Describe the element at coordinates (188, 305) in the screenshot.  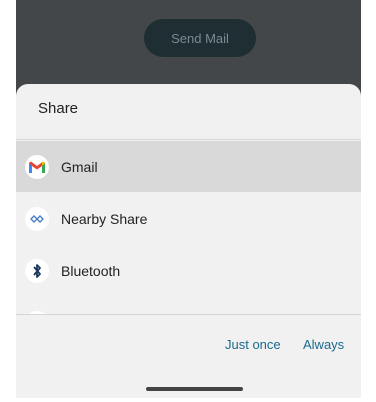
I see `share-target-drive` at that location.